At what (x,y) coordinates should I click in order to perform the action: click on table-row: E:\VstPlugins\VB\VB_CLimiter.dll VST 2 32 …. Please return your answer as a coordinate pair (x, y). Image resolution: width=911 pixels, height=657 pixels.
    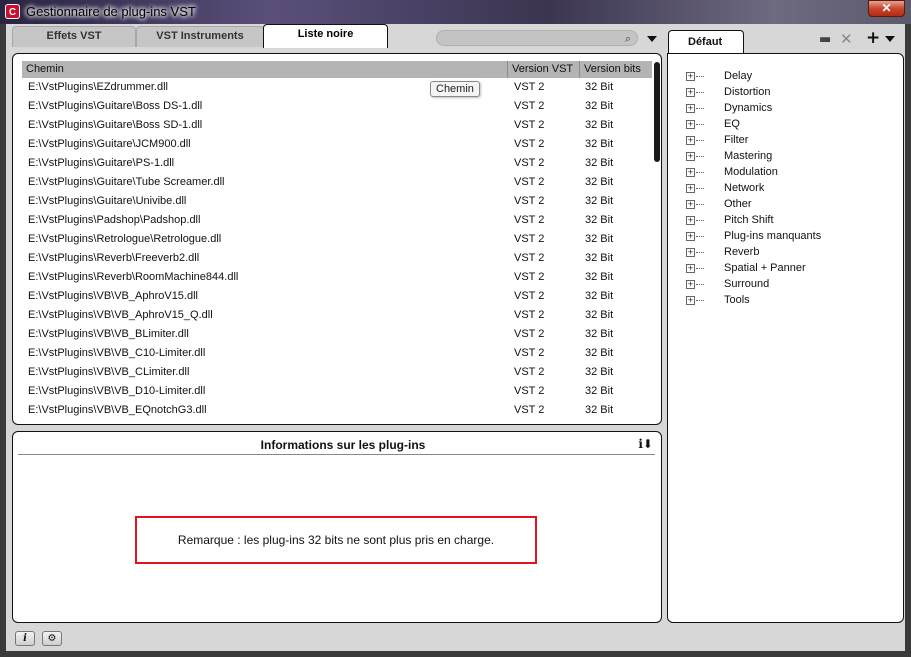
    Looking at the image, I should click on (337, 372).